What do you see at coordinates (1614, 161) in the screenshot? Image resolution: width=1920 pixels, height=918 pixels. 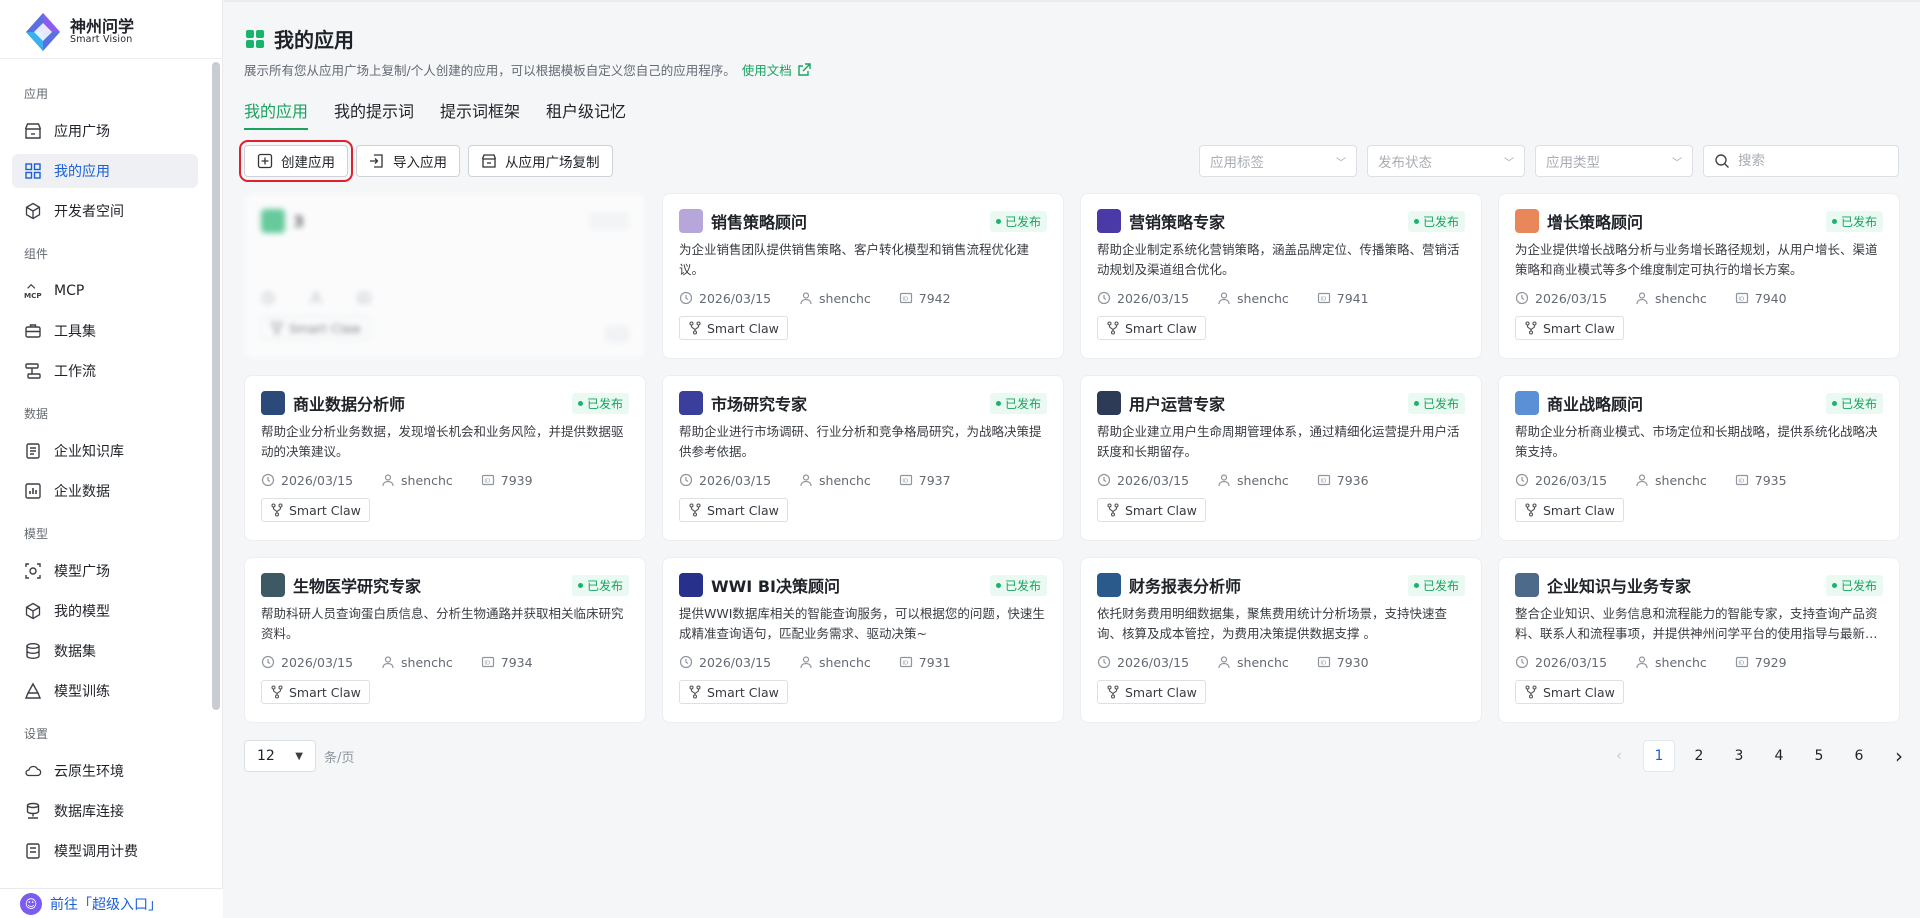 I see `app-type-select: 应用类型 ﹀` at bounding box center [1614, 161].